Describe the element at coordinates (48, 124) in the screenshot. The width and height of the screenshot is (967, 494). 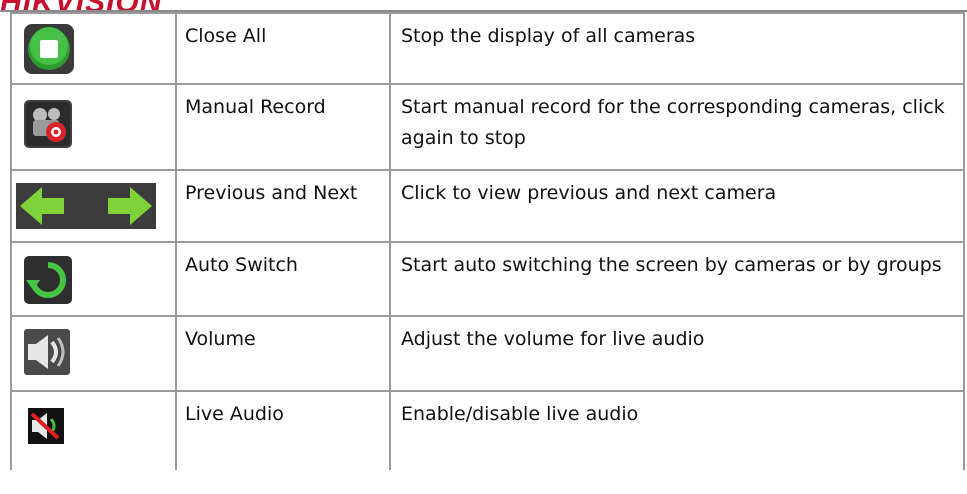
I see `manual-record-icon` at that location.